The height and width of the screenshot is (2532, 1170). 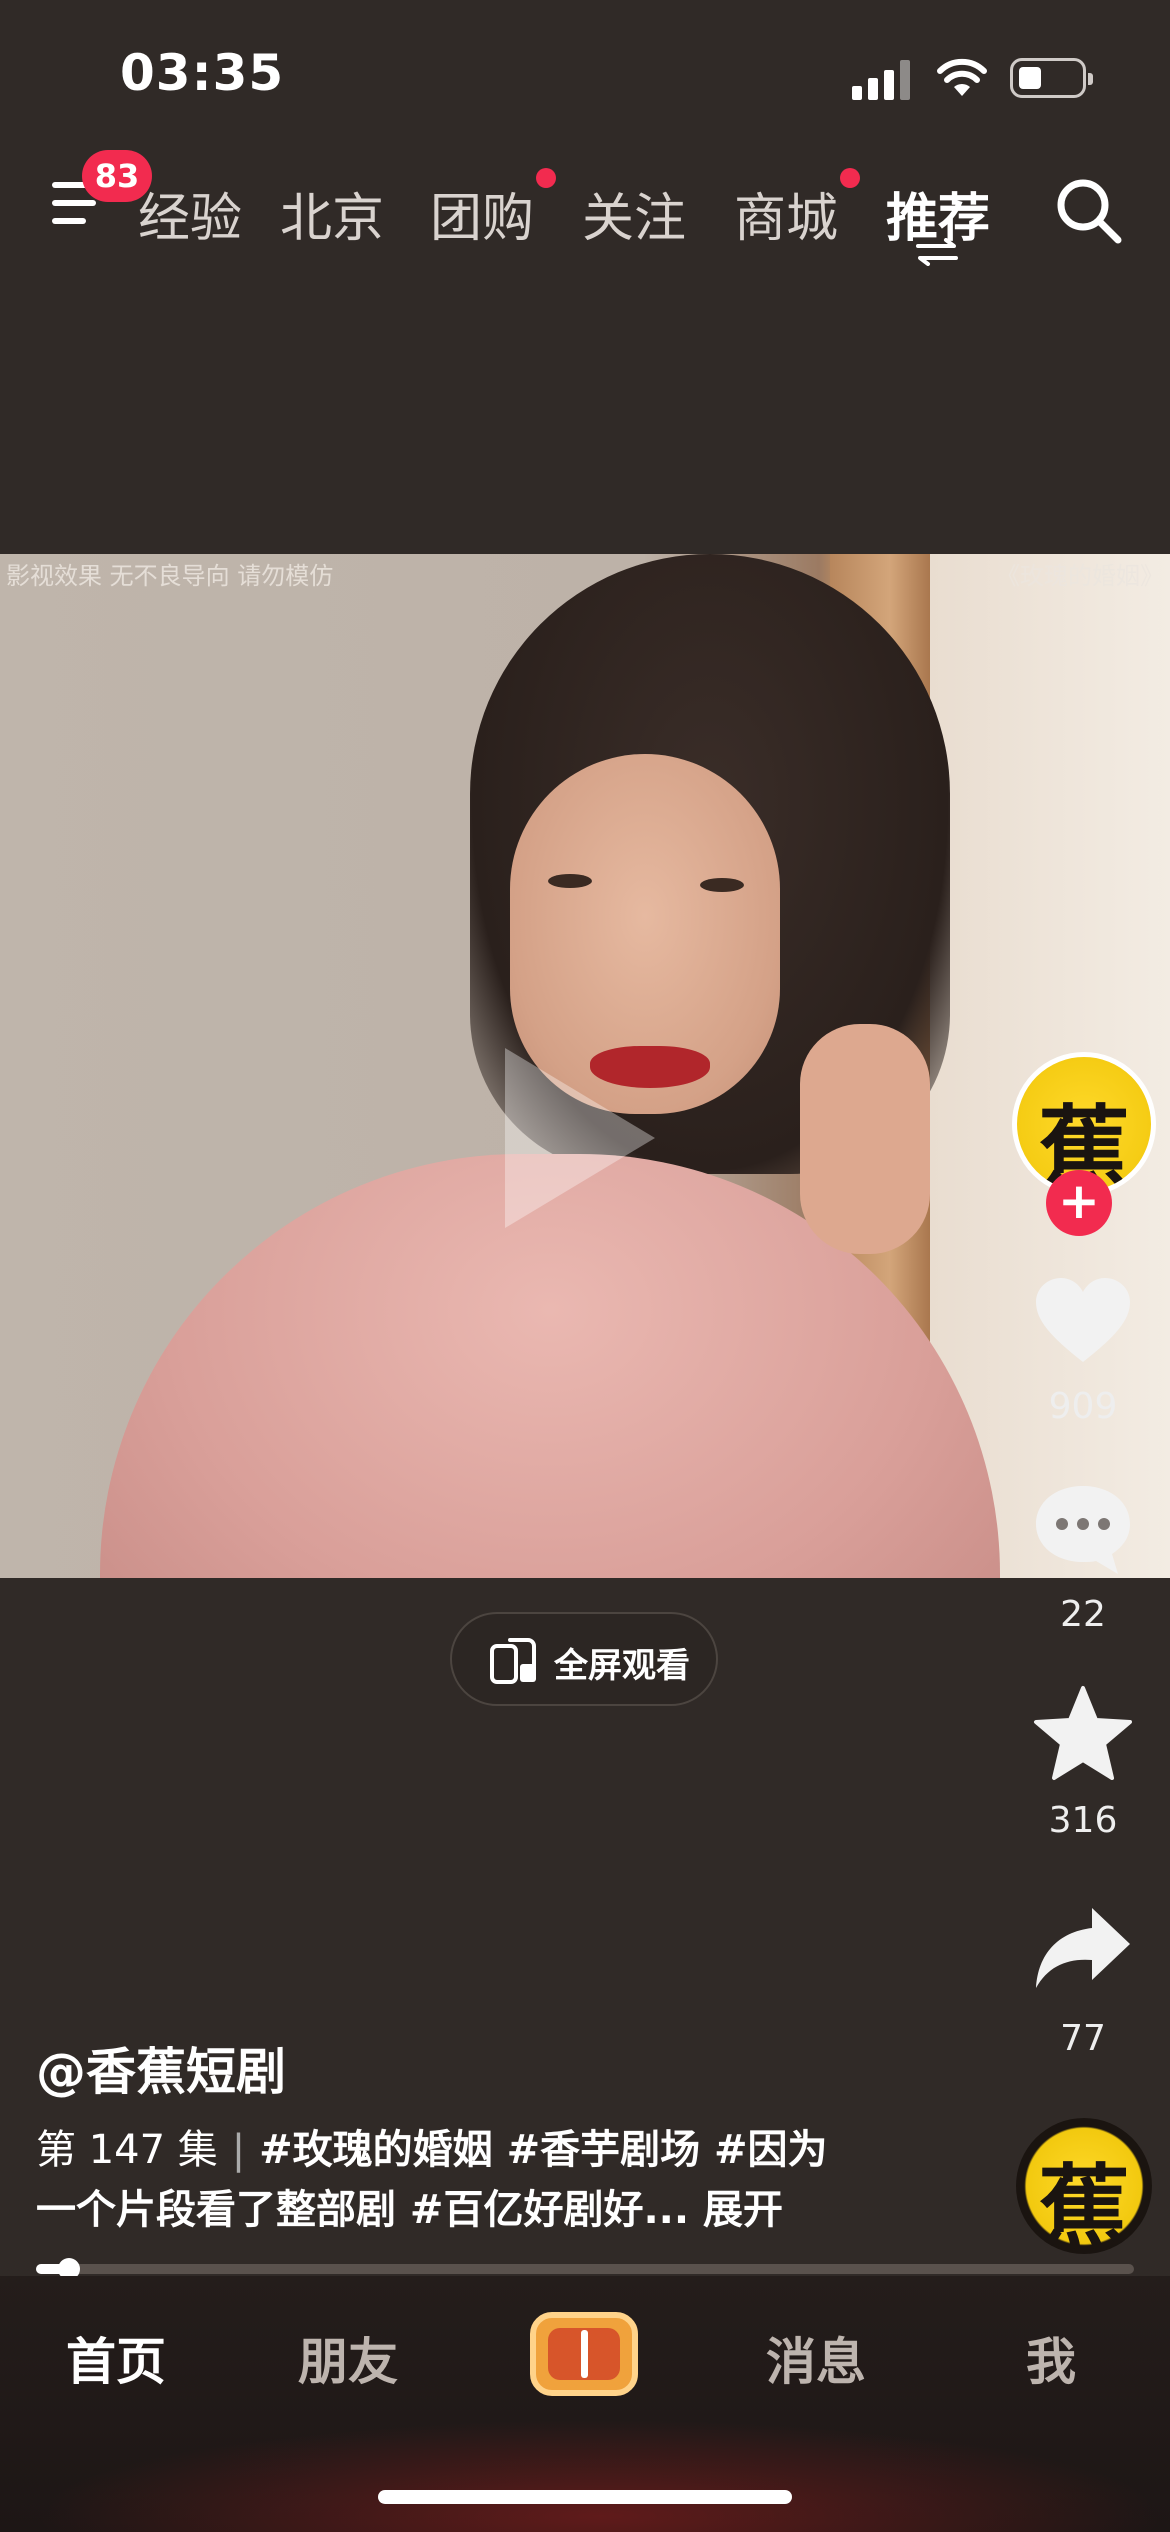 What do you see at coordinates (816, 2358) in the screenshot?
I see `tab-messages: 消息` at bounding box center [816, 2358].